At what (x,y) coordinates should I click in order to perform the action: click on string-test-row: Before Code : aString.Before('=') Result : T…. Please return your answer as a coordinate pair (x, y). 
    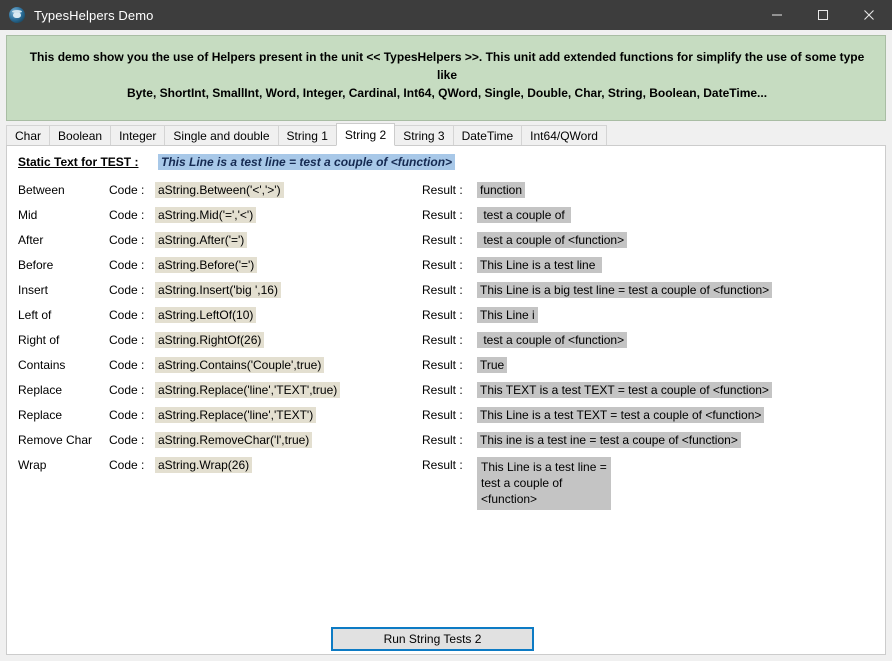
    Looking at the image, I should click on (446, 266).